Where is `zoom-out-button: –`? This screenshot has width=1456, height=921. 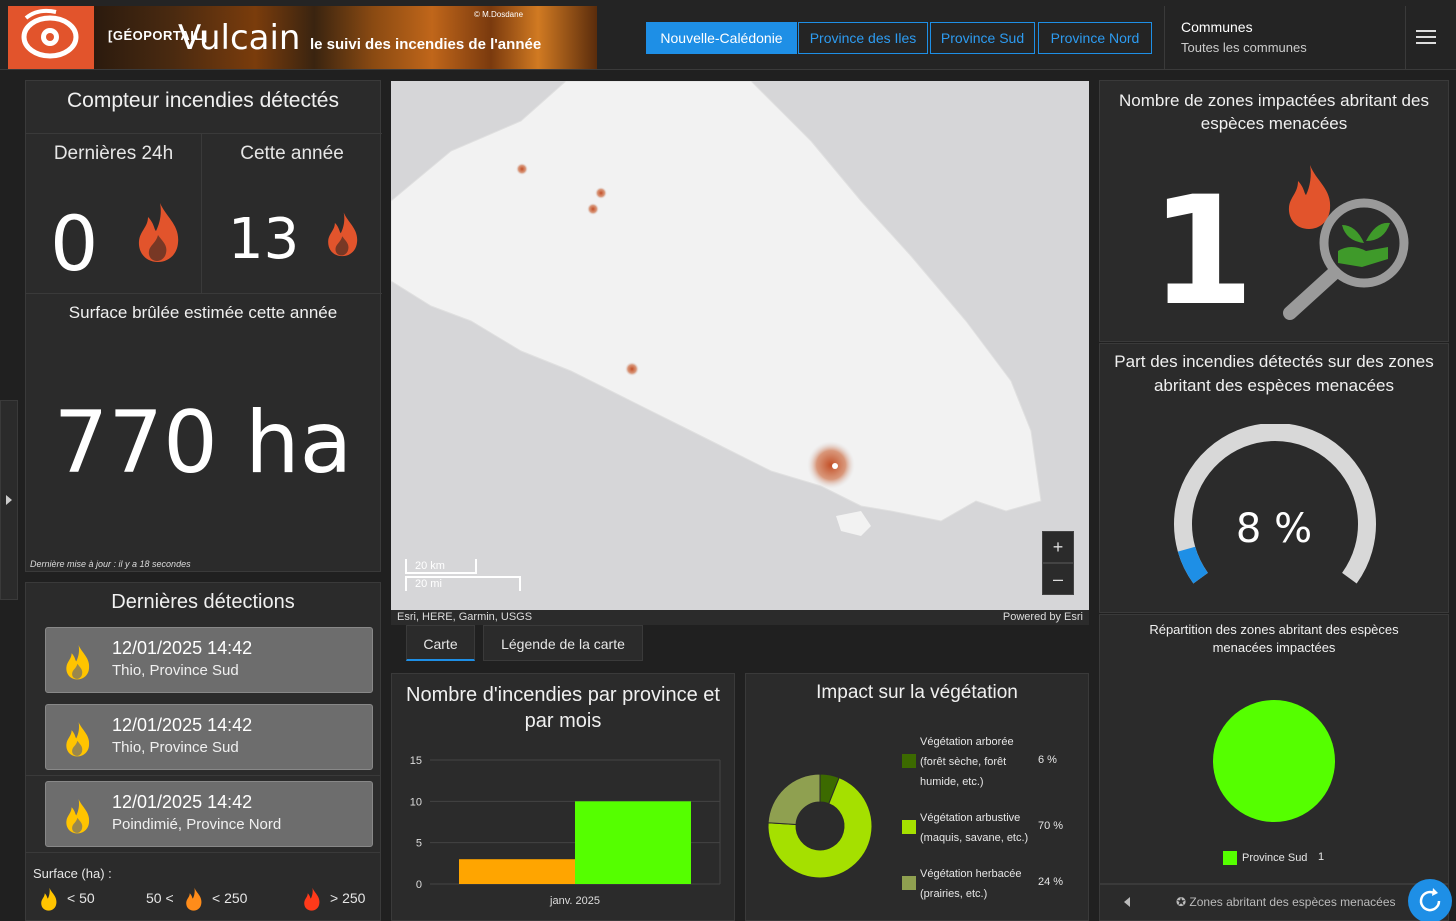
zoom-out-button: – is located at coordinates (1058, 579).